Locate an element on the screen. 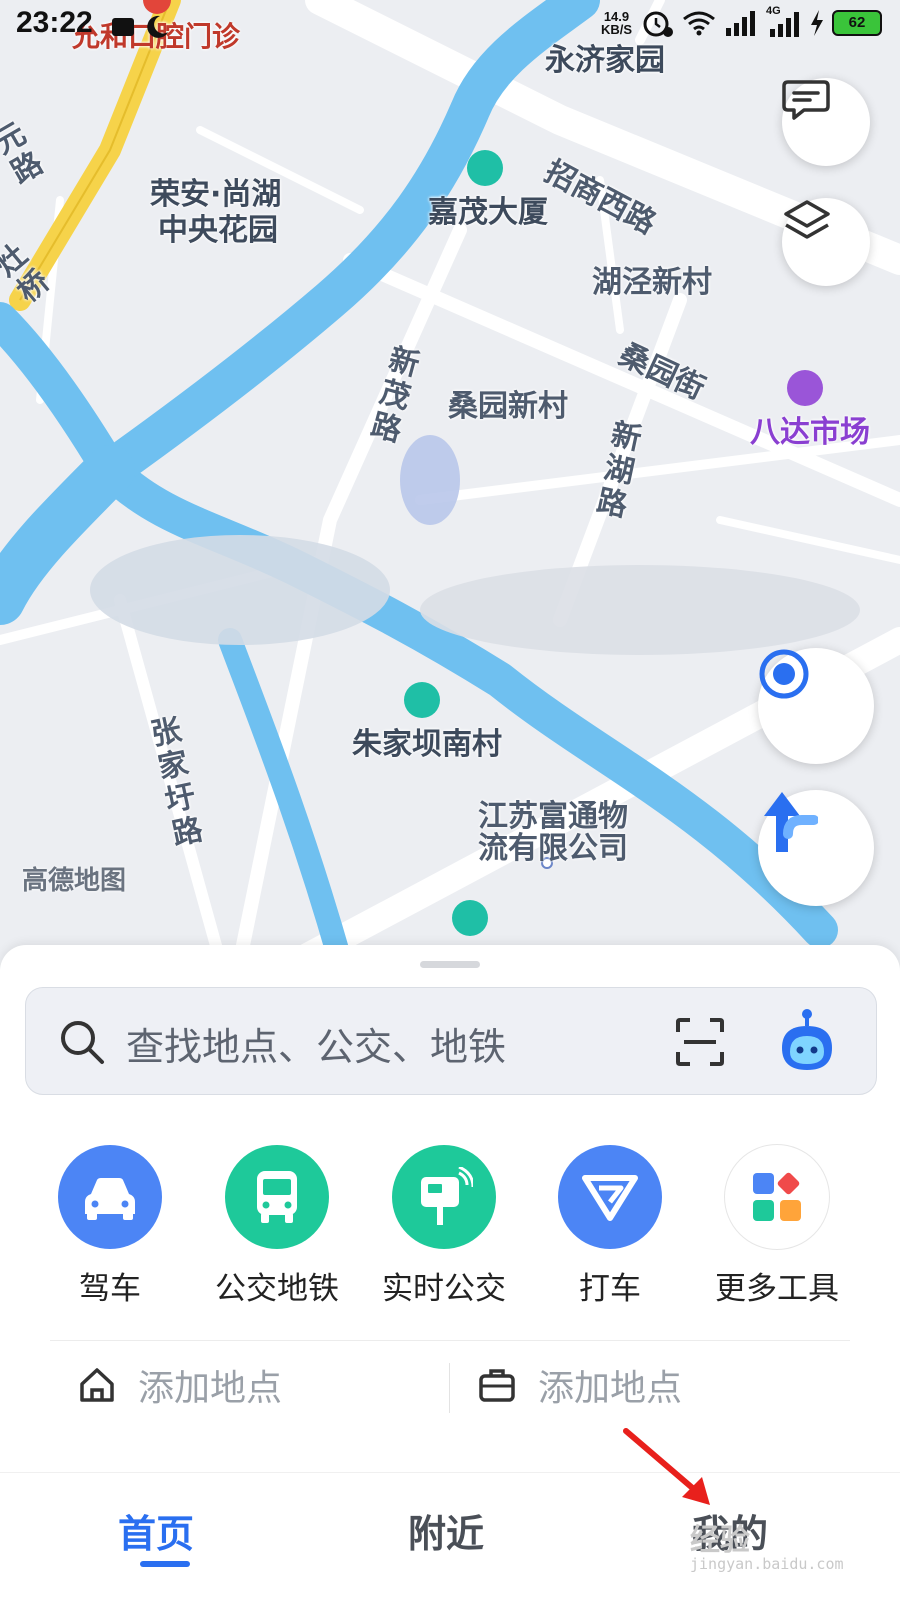 This screenshot has width=900, height=1601. tool-more: 更多工具 is located at coordinates (777, 1226).